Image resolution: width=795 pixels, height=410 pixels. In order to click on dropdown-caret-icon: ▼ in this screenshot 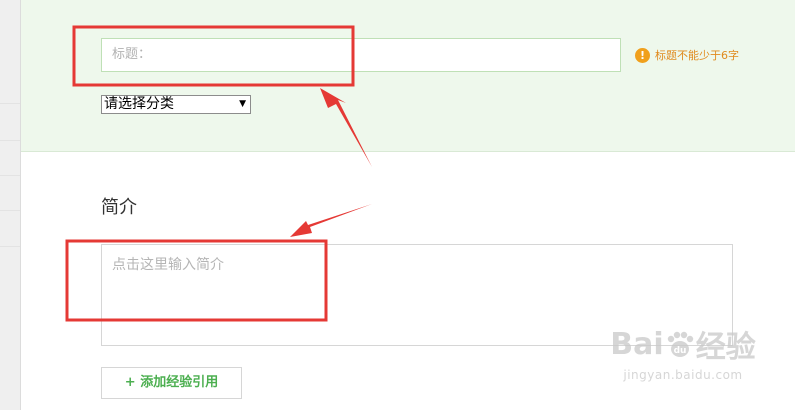, I will do `click(242, 104)`.